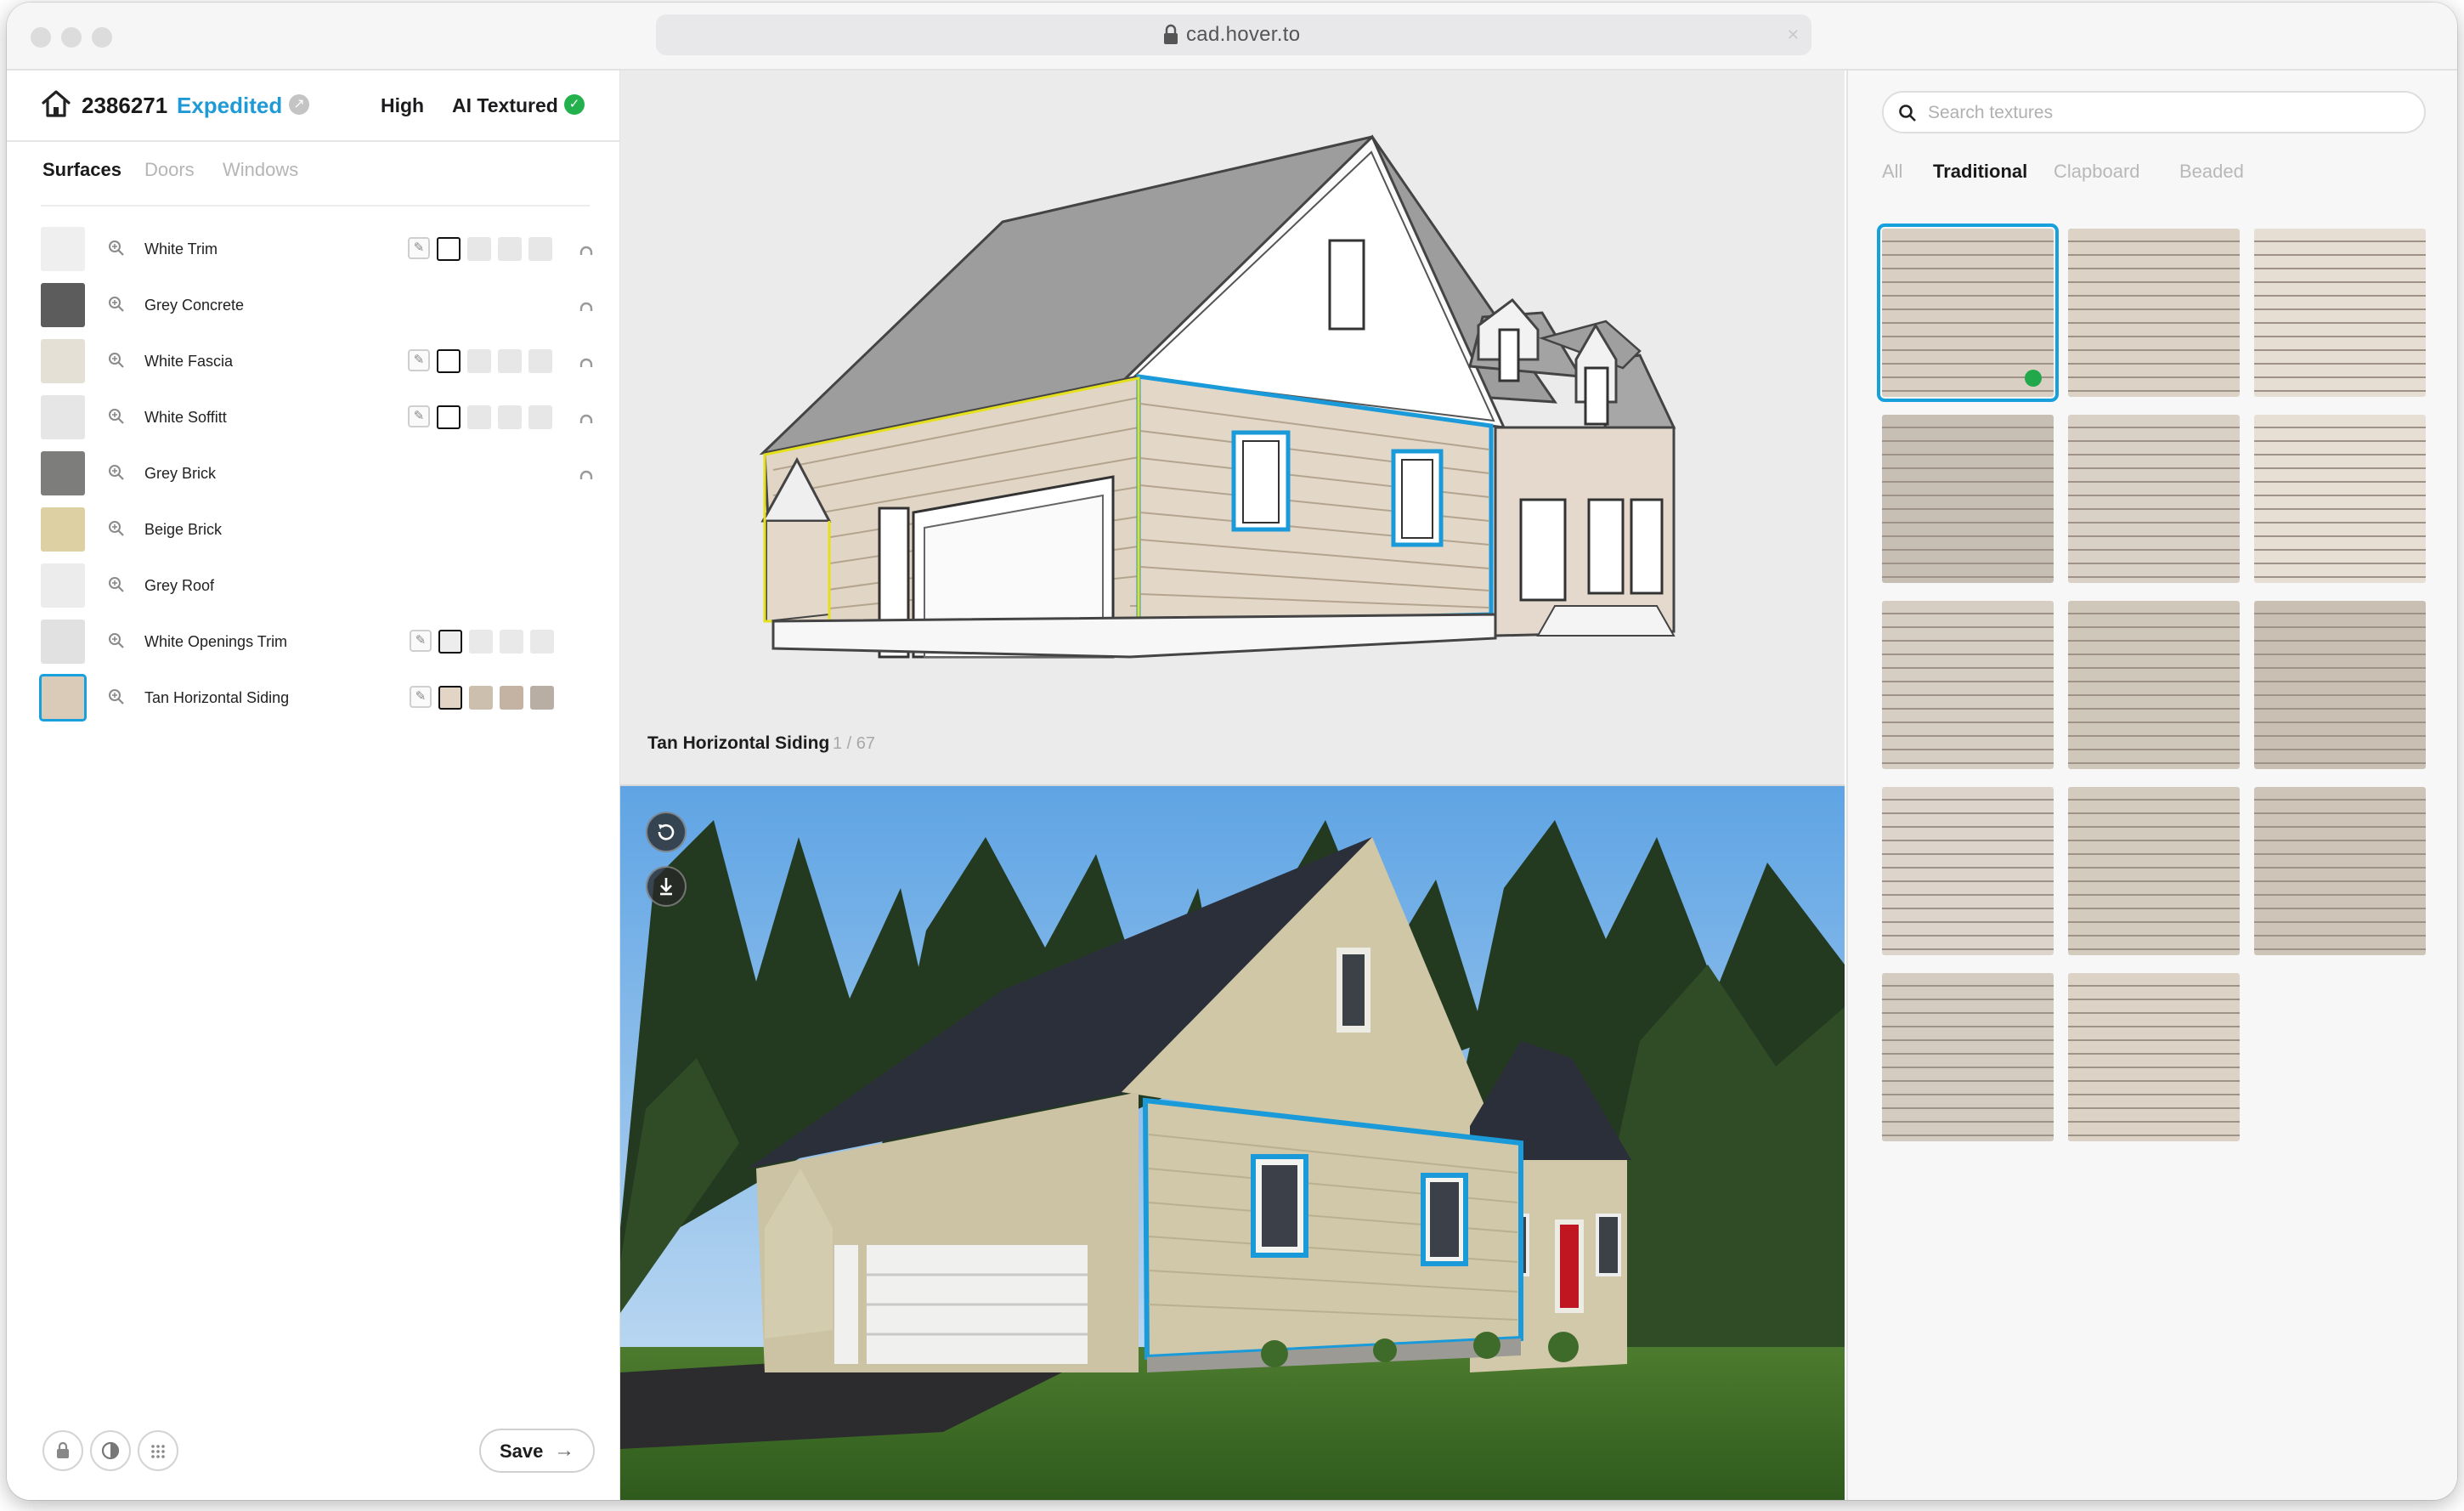  What do you see at coordinates (62, 1450) in the screenshot?
I see `lock-button` at bounding box center [62, 1450].